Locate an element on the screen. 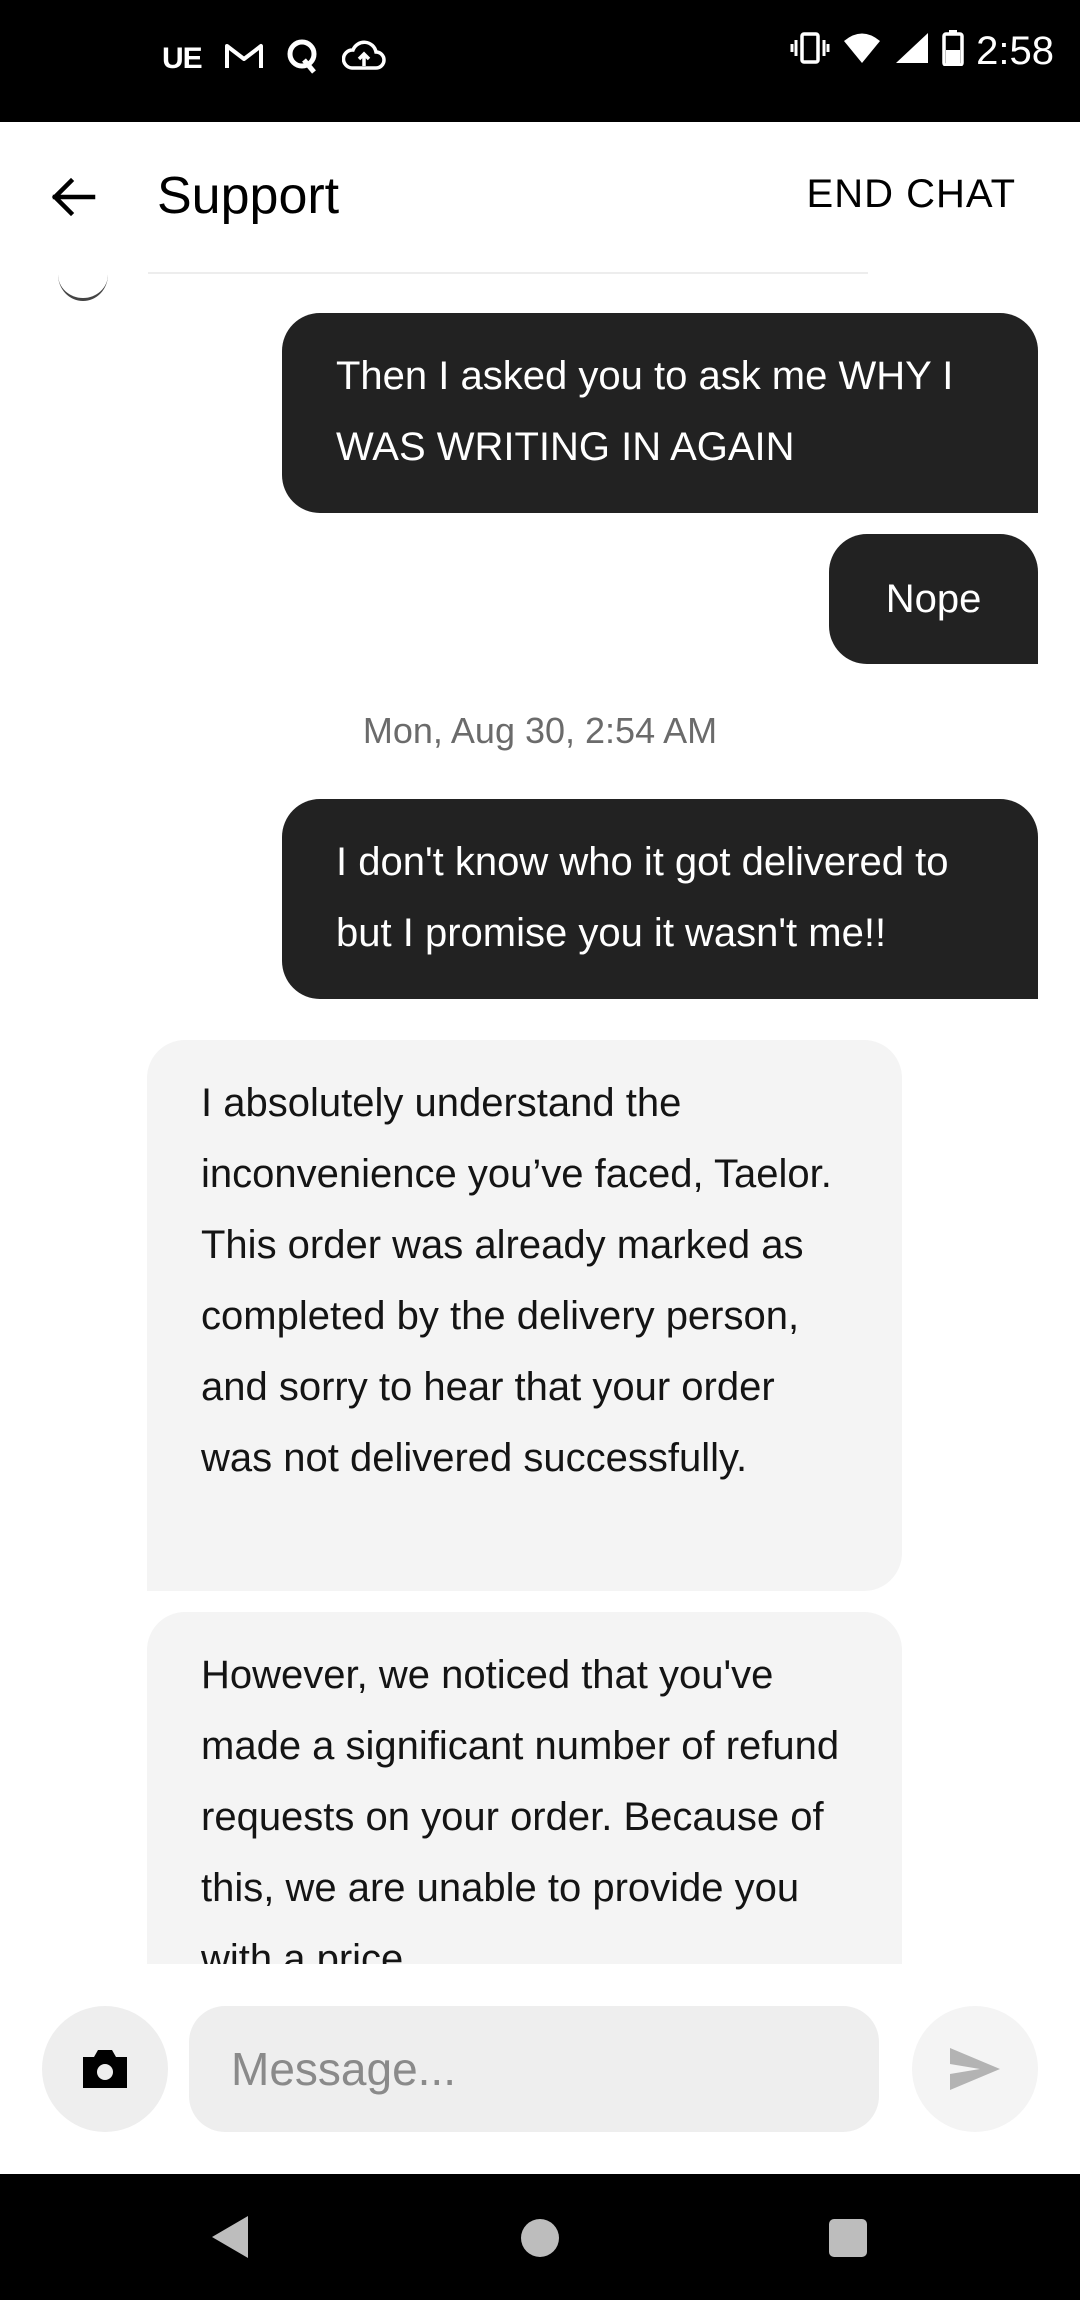 The width and height of the screenshot is (1080, 2300). system-indicators: 2:58 is located at coordinates (922, 50).